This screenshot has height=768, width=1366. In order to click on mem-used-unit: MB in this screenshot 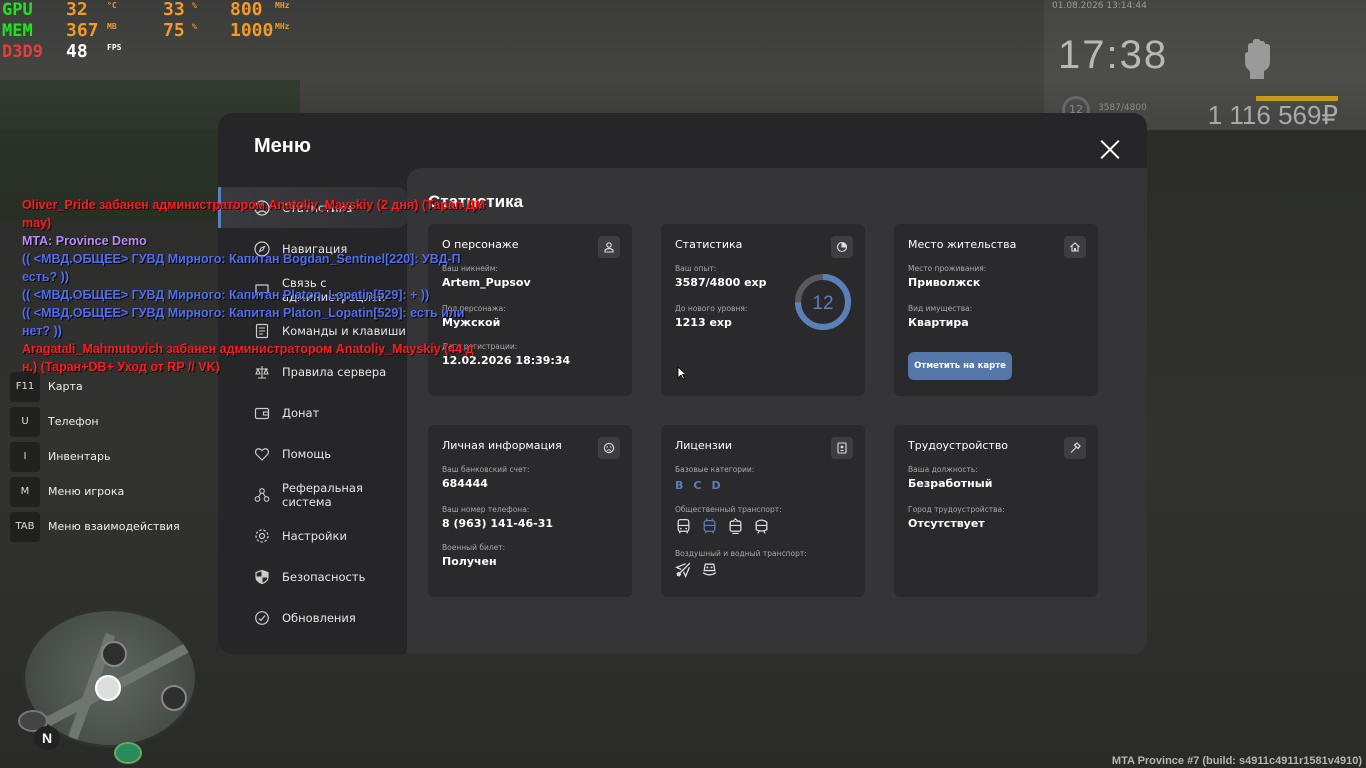, I will do `click(112, 26)`.